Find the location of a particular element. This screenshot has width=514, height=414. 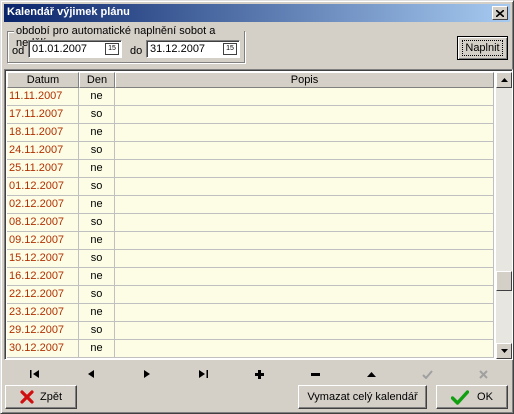

table-row: 02.12.2007 ne is located at coordinates (250, 205).